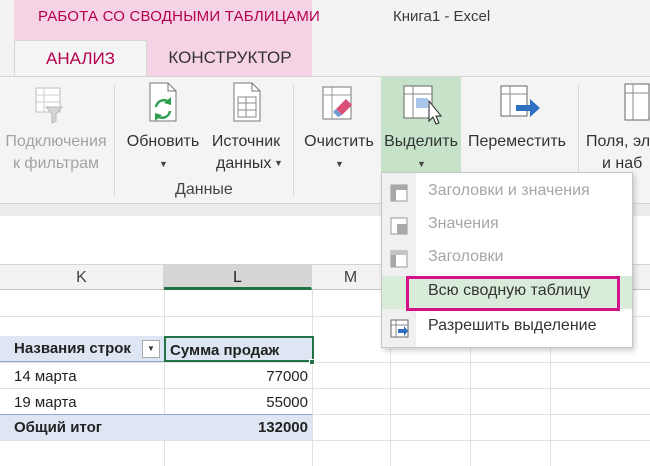 The width and height of the screenshot is (650, 466). I want to click on data-source-icon, so click(246, 105).